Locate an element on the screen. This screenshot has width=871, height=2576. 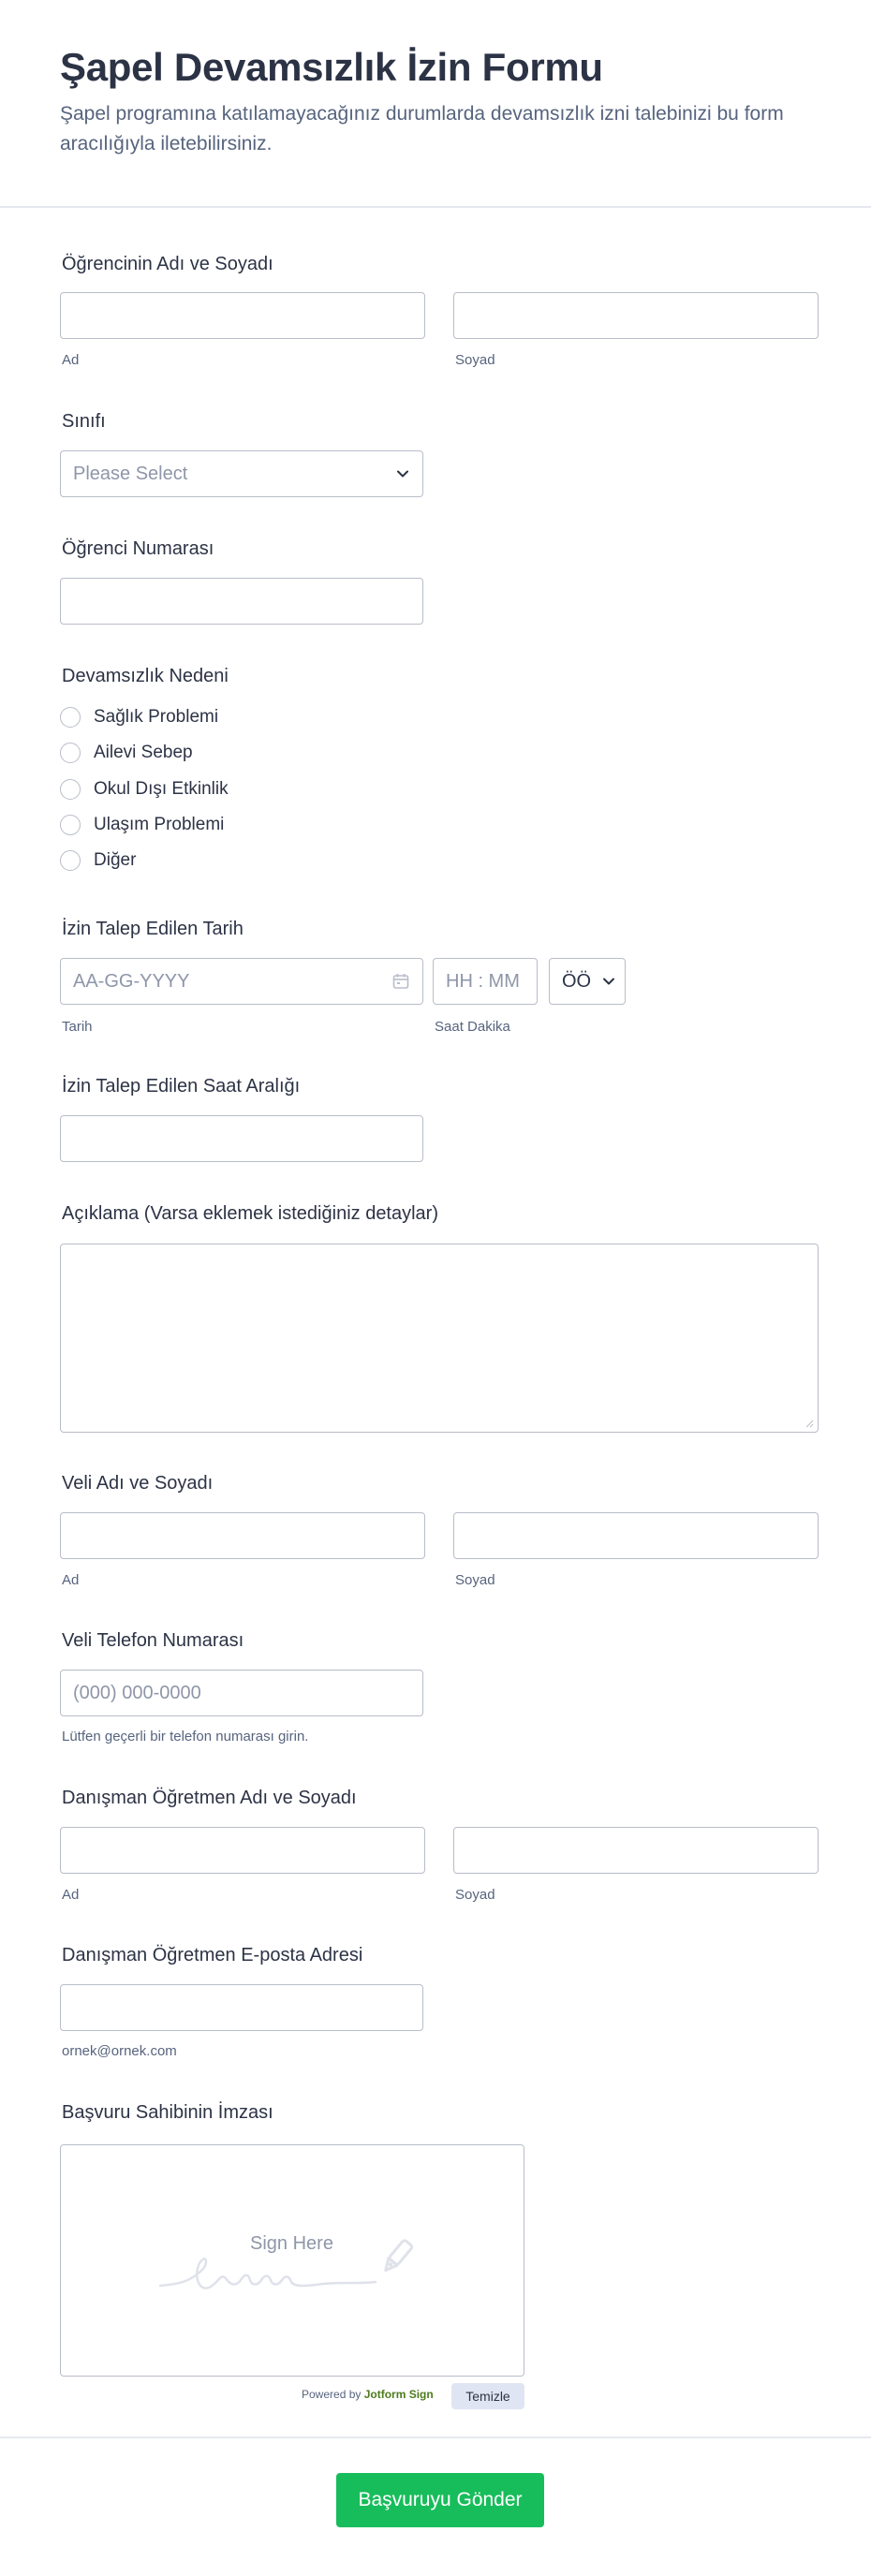
advisor-email-label: Danışman Öğretmen E-posta Adresi is located at coordinates (212, 1955).